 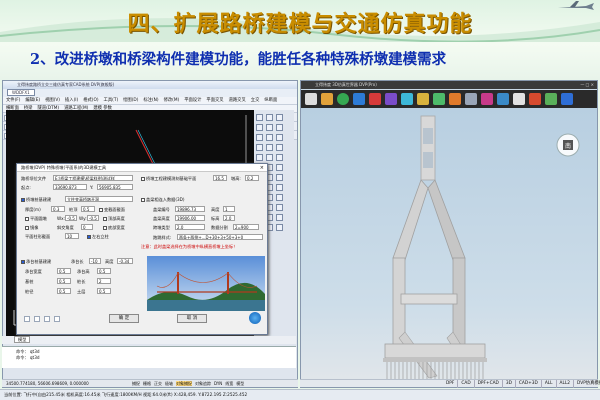 I want to click on compass-icon: 南, so click(x=568, y=145).